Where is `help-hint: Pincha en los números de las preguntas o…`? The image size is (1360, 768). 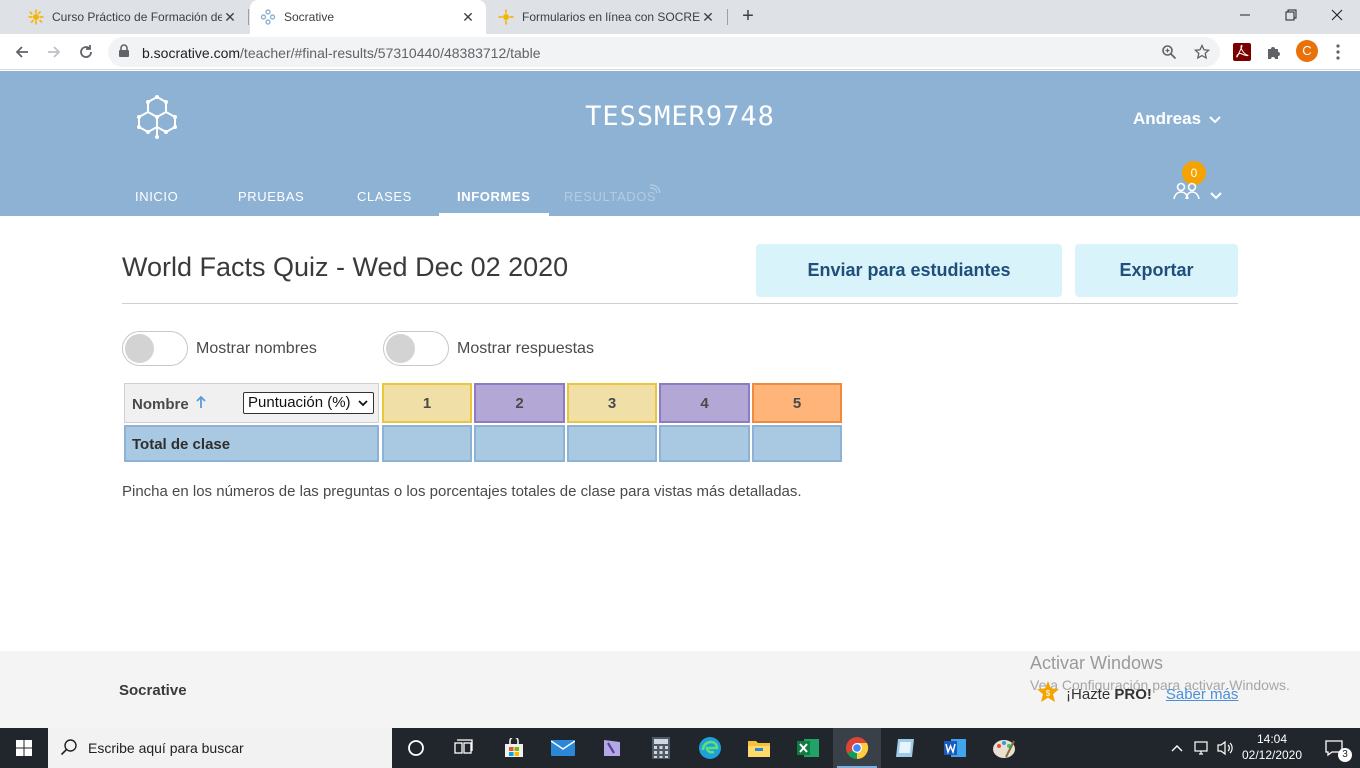 help-hint: Pincha en los números de las preguntas o… is located at coordinates (462, 491).